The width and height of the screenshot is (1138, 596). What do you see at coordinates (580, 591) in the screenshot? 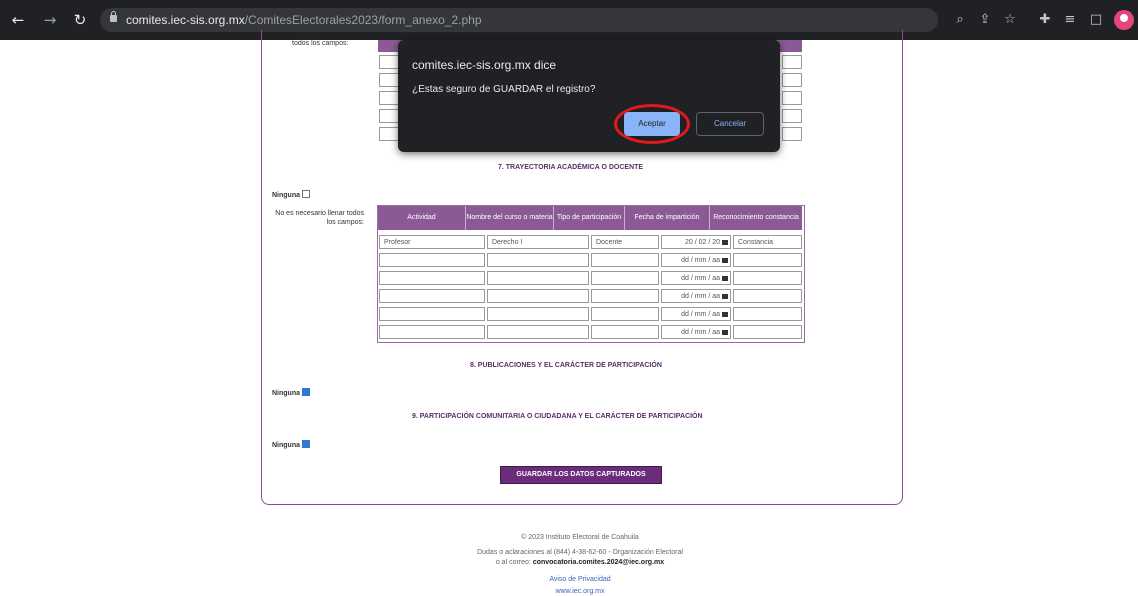
I see `site-link: www.iec.org.mx` at bounding box center [580, 591].